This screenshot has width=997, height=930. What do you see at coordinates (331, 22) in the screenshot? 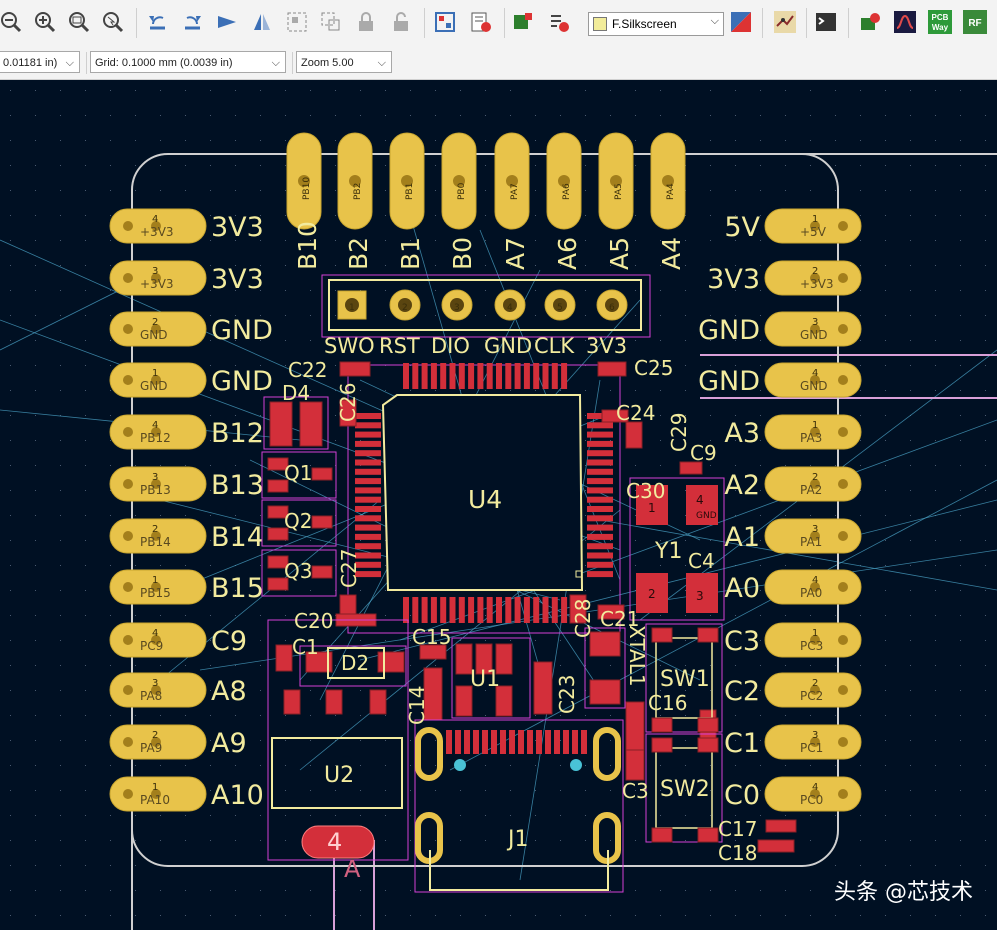
I see `ungroup-icon` at bounding box center [331, 22].